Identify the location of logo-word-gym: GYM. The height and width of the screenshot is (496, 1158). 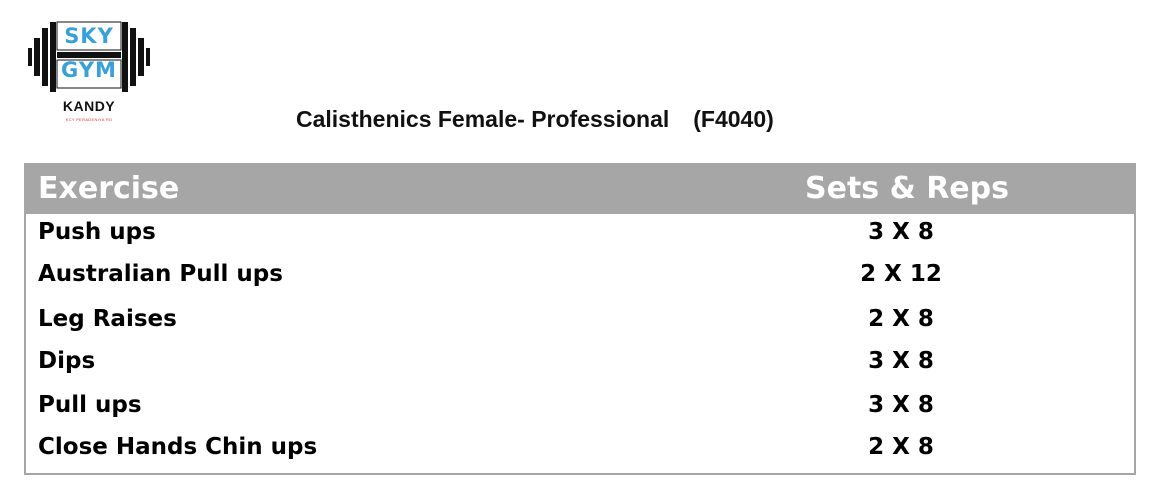
(89, 70).